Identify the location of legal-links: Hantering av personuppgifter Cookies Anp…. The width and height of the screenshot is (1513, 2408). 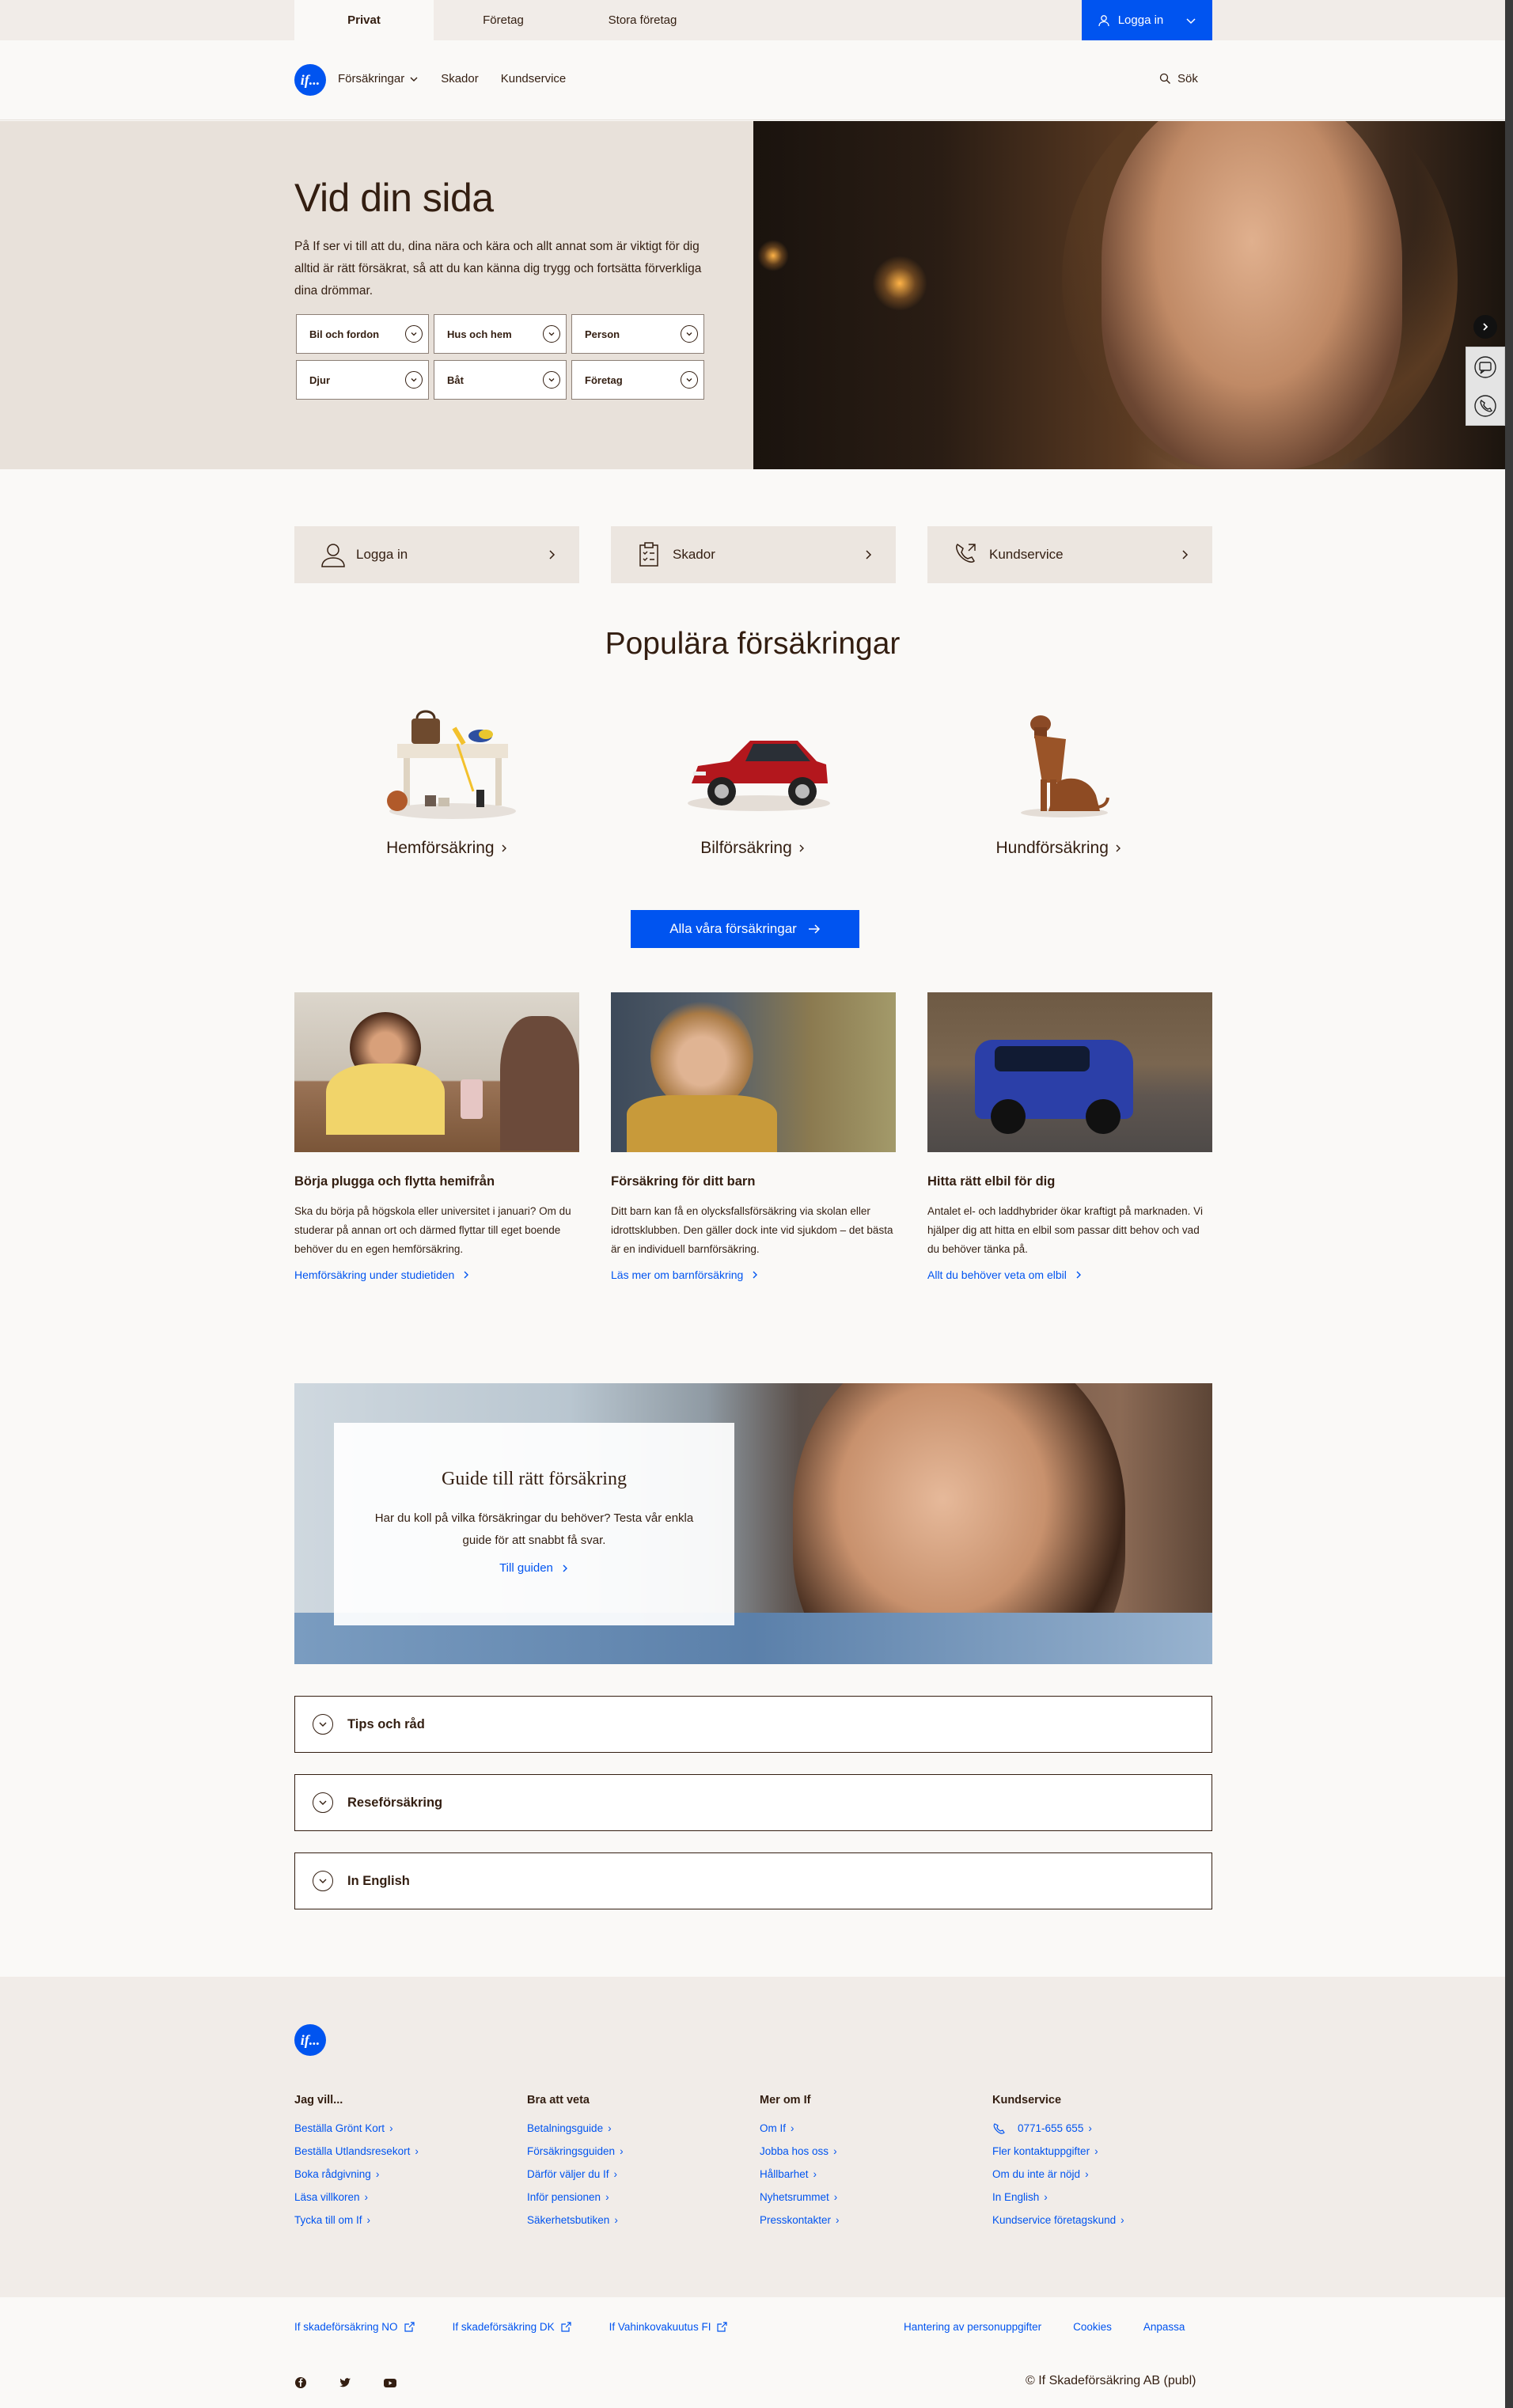
(1044, 2327).